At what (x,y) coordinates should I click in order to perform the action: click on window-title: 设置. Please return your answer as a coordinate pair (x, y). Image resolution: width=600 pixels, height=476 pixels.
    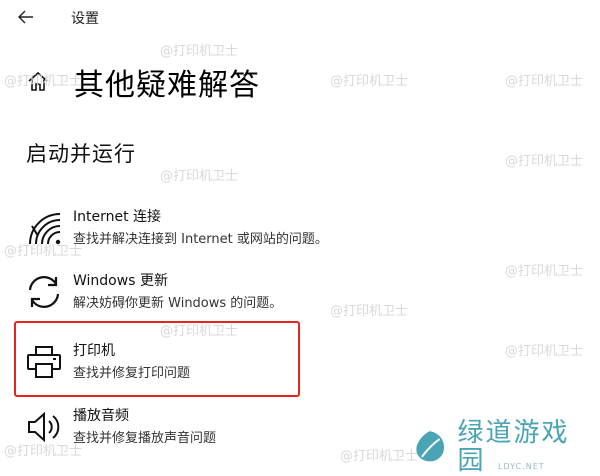
    Looking at the image, I should click on (85, 19).